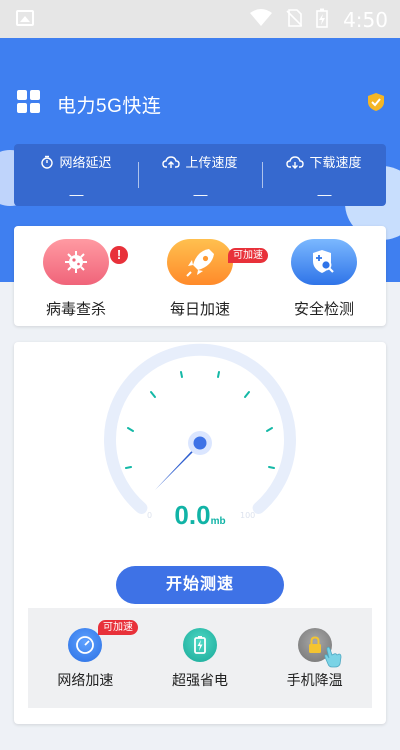 The height and width of the screenshot is (750, 400). What do you see at coordinates (335, 162) in the screenshot?
I see `metric-label: 下载速度` at bounding box center [335, 162].